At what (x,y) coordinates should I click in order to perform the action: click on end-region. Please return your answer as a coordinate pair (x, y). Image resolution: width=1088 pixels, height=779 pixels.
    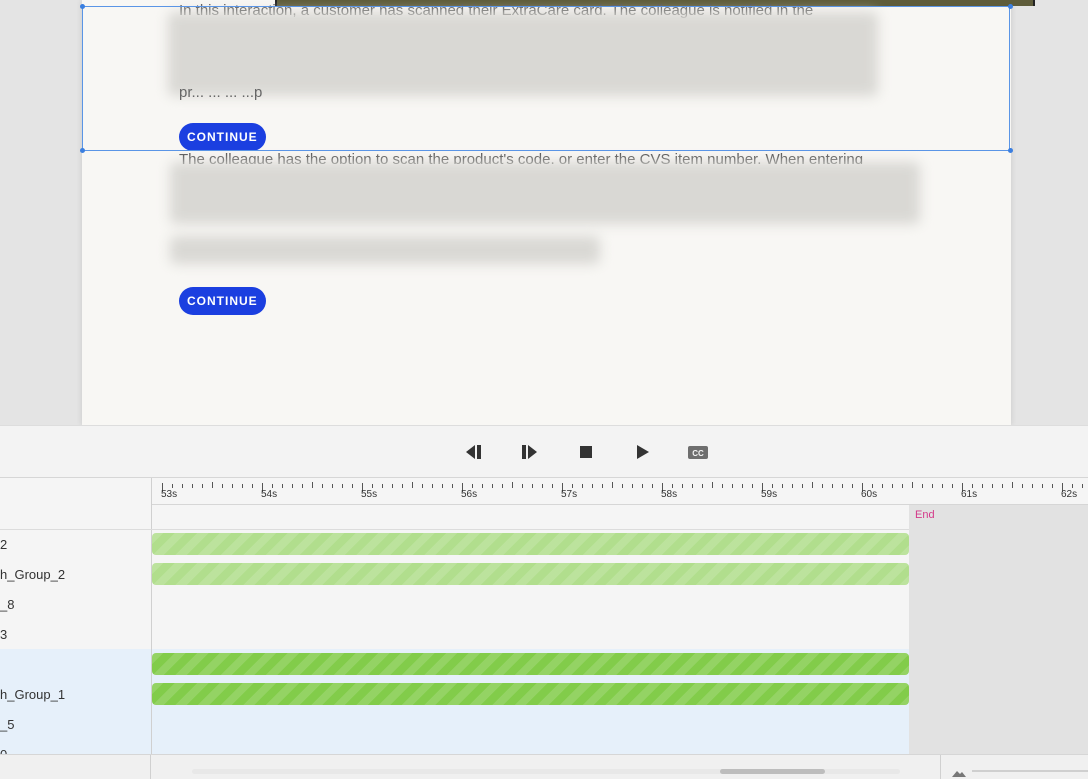
    Looking at the image, I should click on (998, 629).